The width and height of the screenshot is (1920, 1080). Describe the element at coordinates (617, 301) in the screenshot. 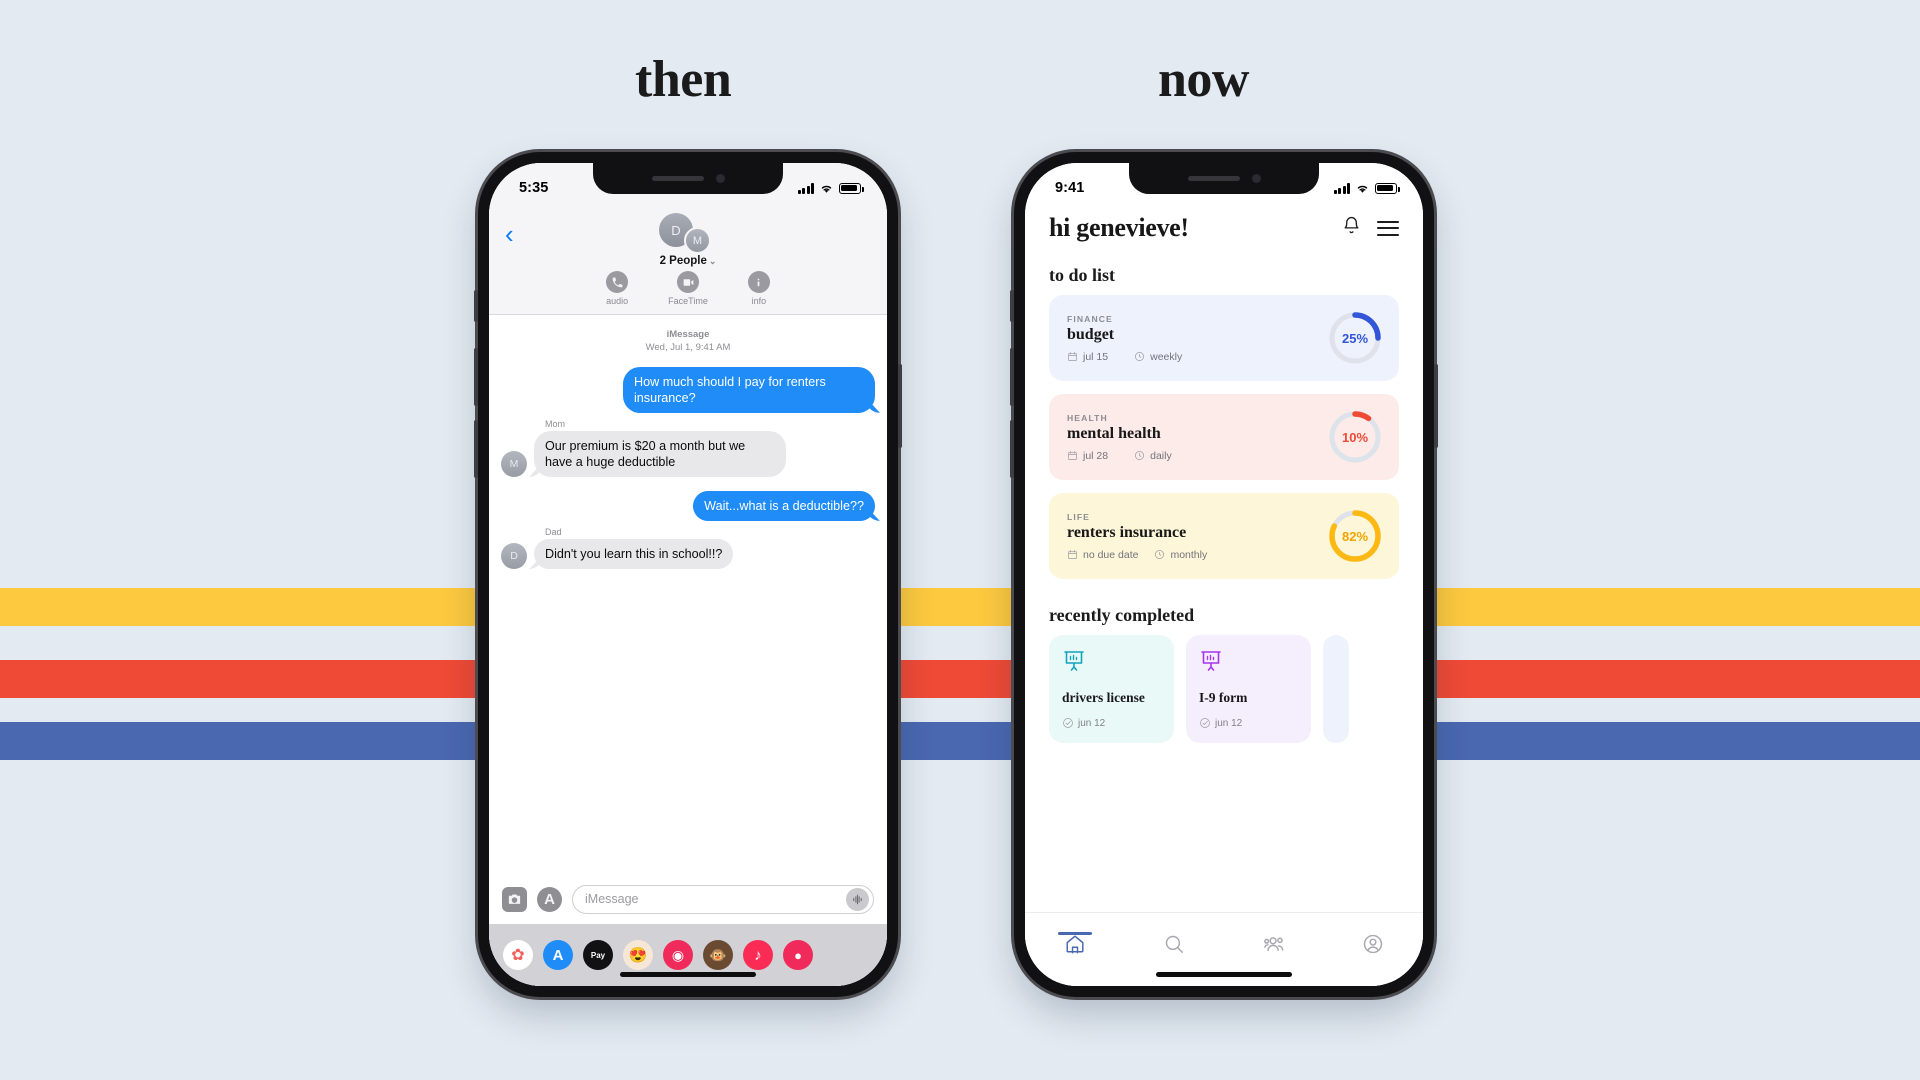

I see `audio-label: audio` at that location.